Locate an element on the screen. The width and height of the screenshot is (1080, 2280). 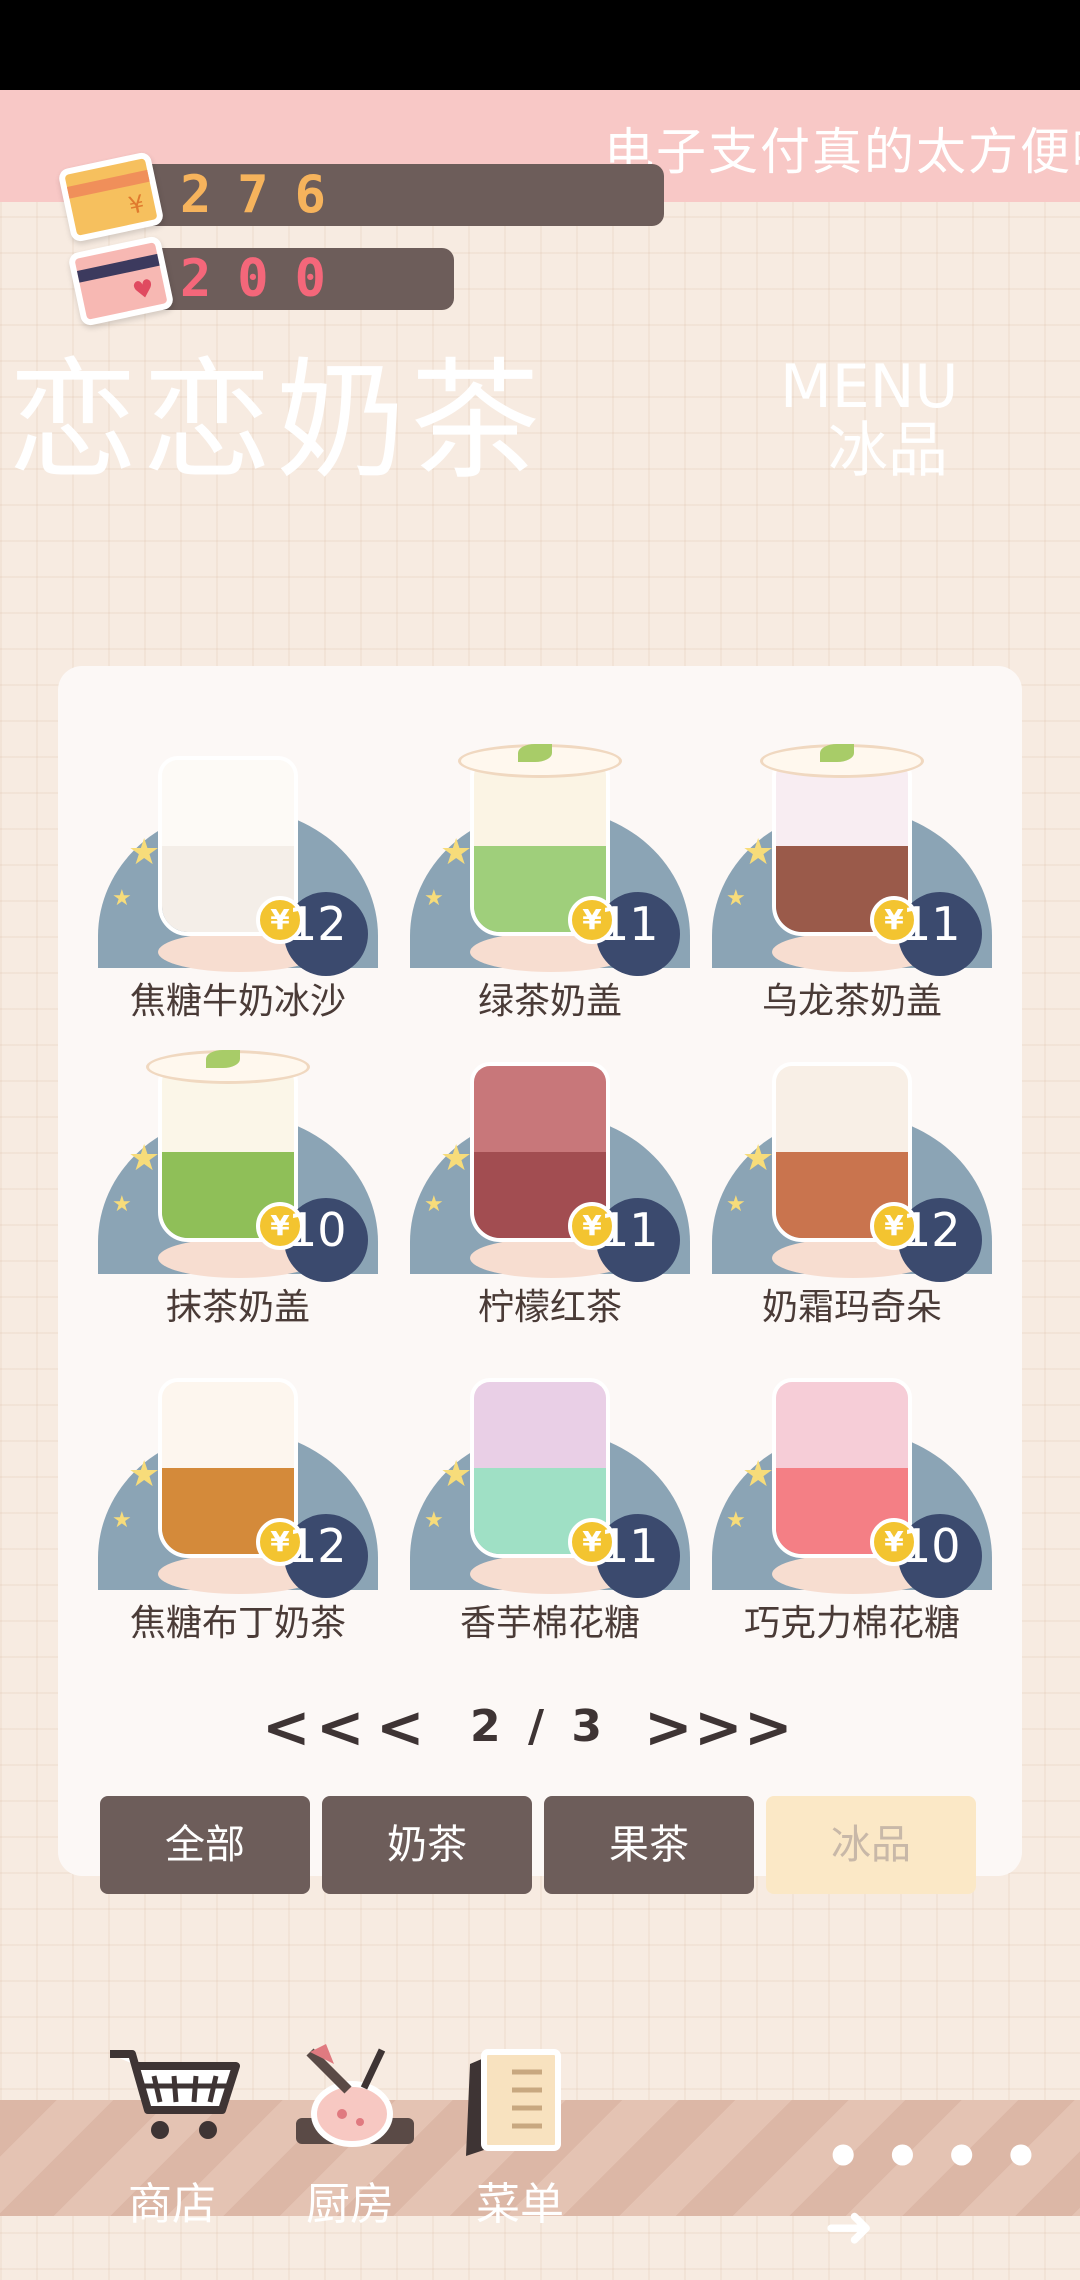
menu-book-icon is located at coordinates (515, 2104).